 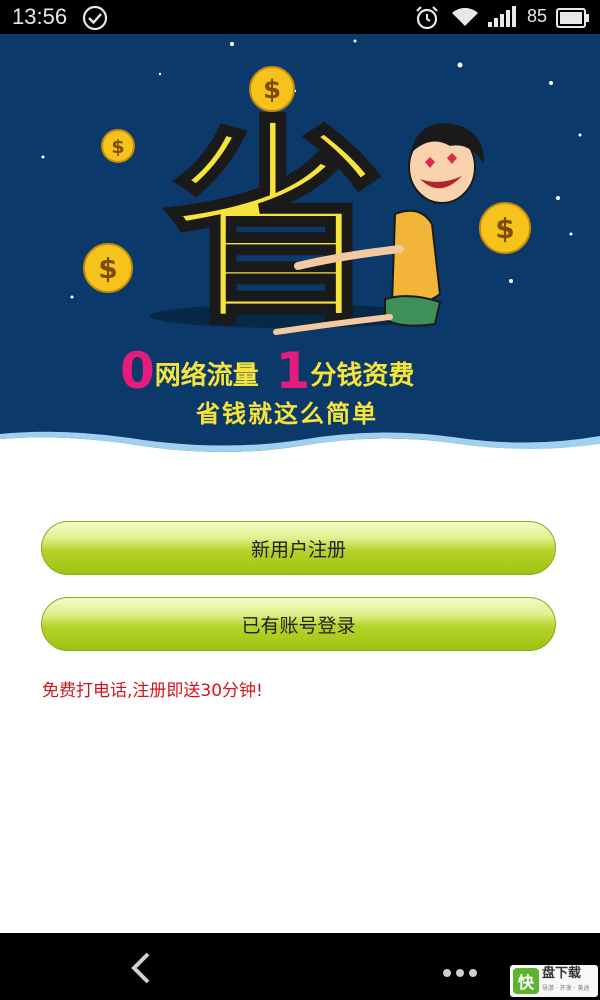 I want to click on promo-slogan: 省钱就这么简单, so click(x=287, y=414).